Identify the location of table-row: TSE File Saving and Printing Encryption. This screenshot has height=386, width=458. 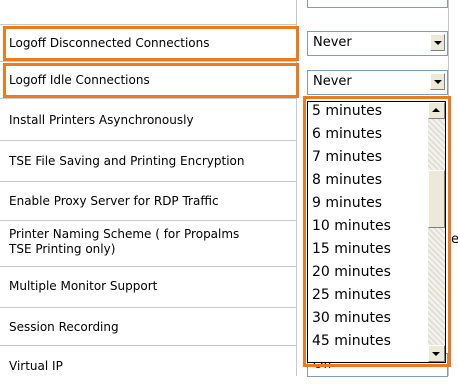
(148, 161).